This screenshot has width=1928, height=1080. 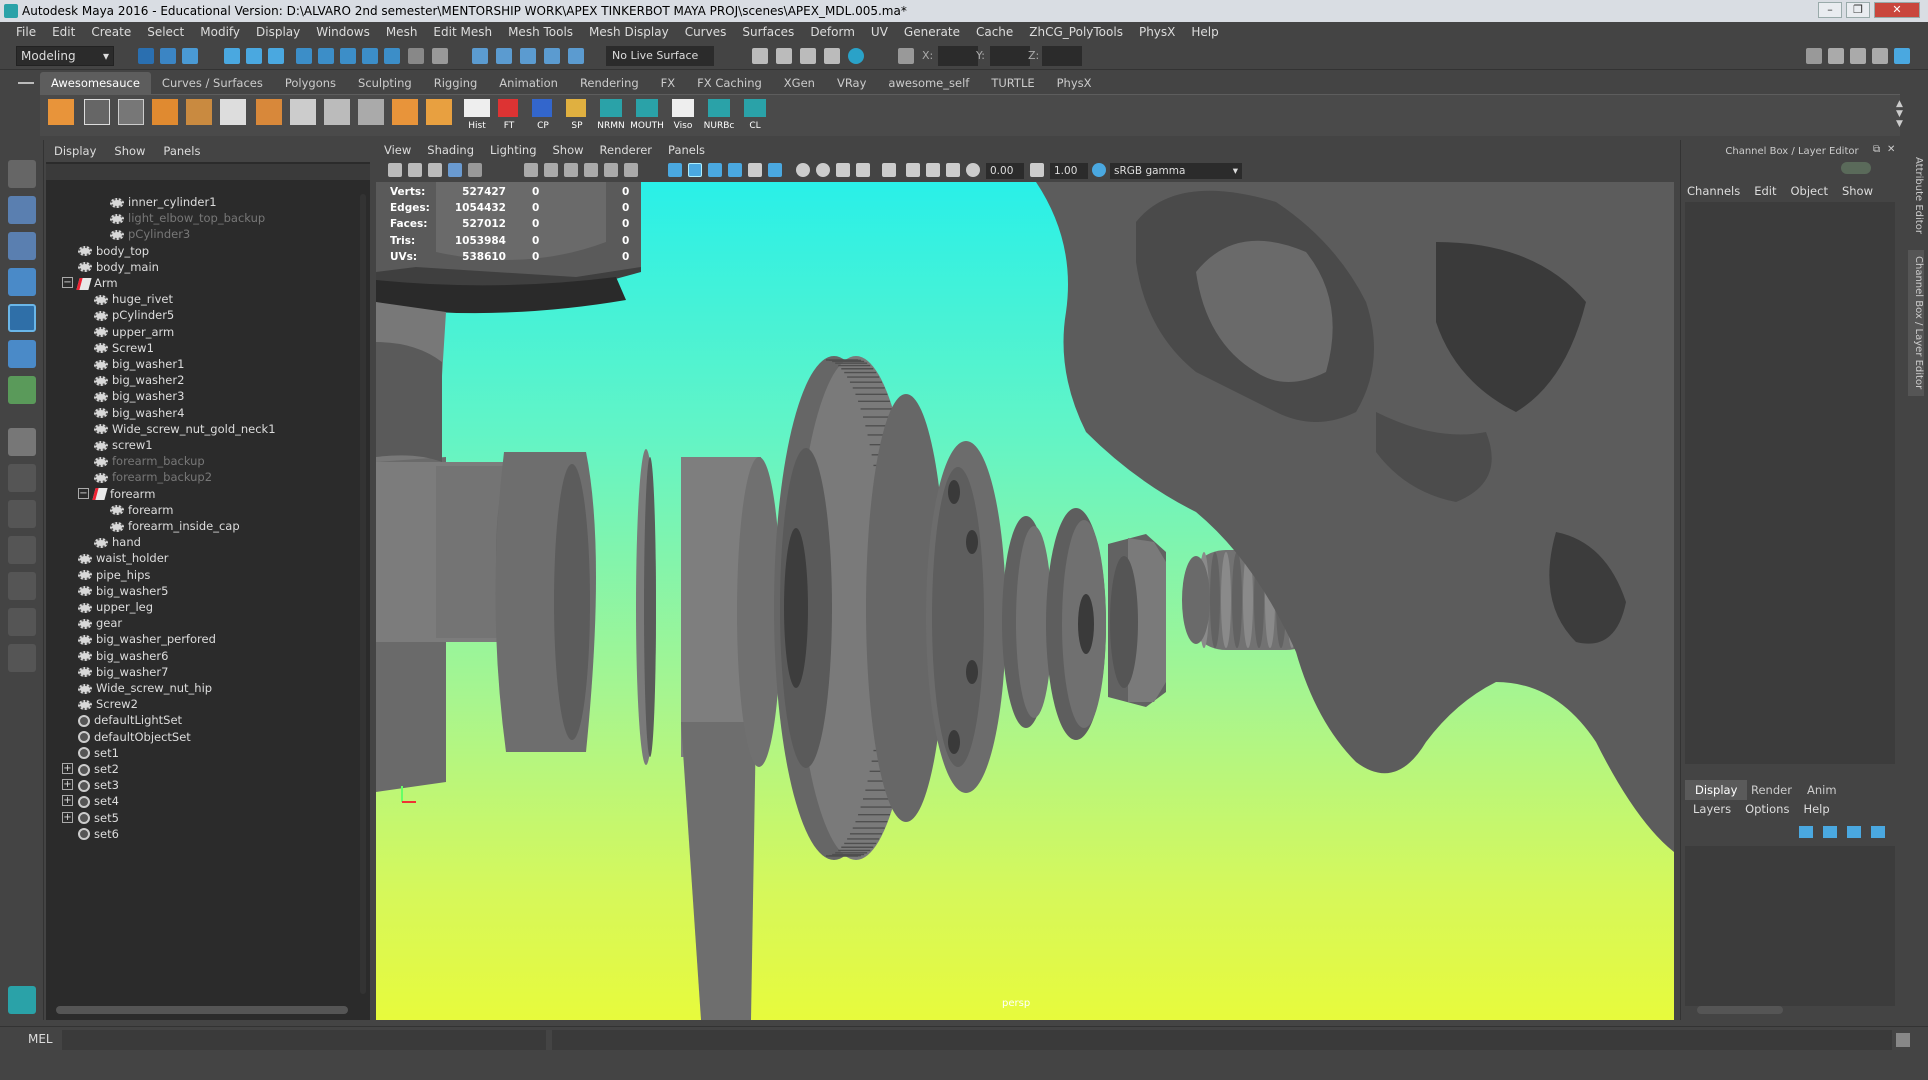 I want to click on last-tool-icon, so click(x=22, y=442).